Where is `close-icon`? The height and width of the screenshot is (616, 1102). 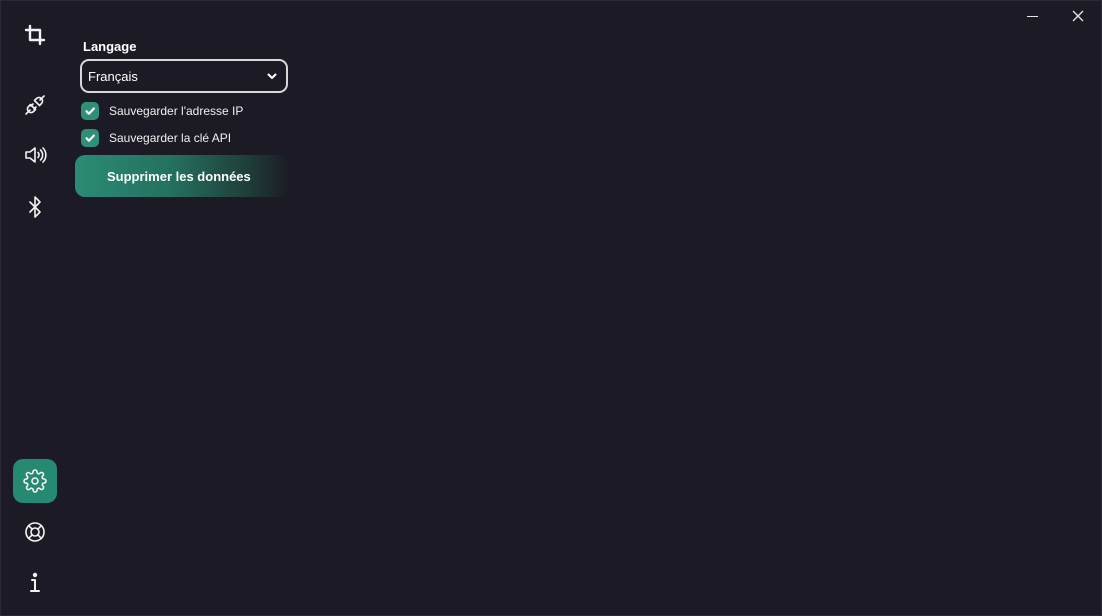
close-icon is located at coordinates (1078, 16).